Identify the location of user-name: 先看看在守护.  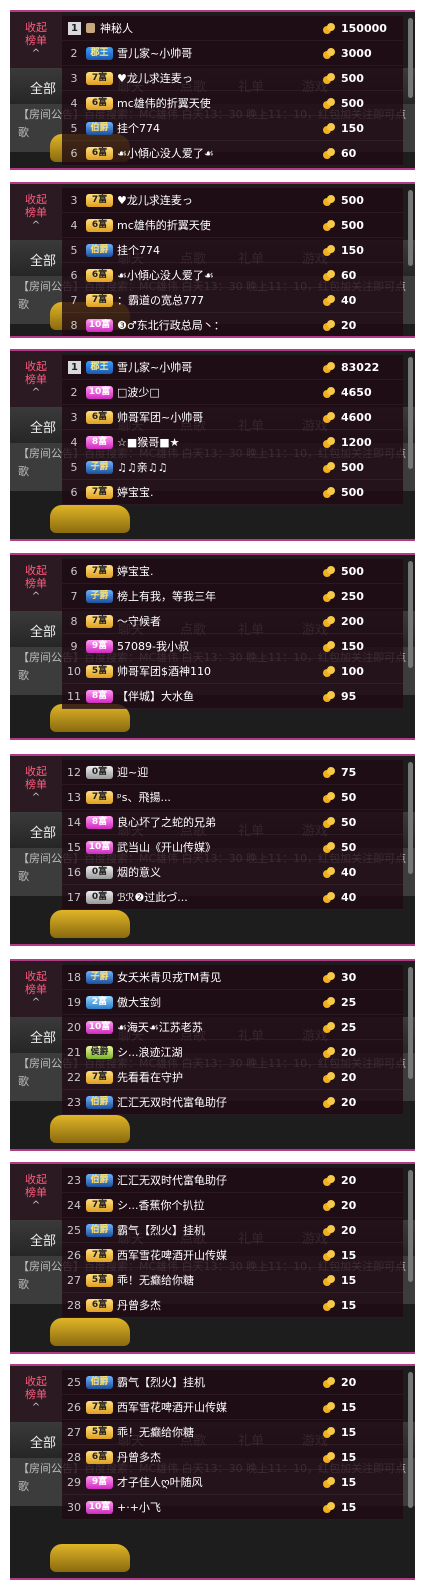
(220, 1077).